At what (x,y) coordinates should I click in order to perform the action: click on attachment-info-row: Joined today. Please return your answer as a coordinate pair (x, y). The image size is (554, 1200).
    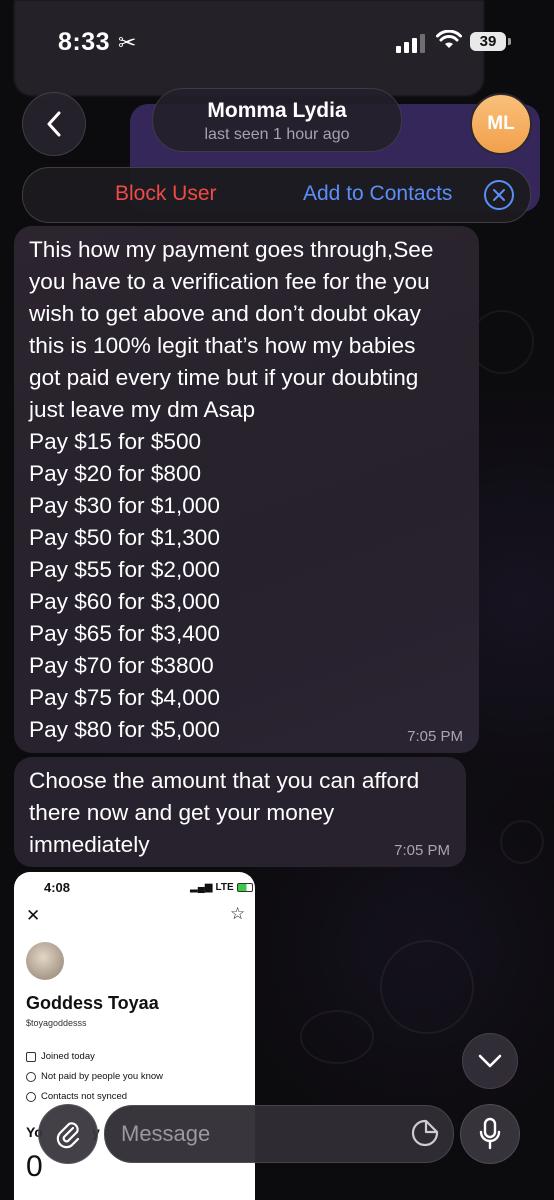
    Looking at the image, I should click on (60, 1056).